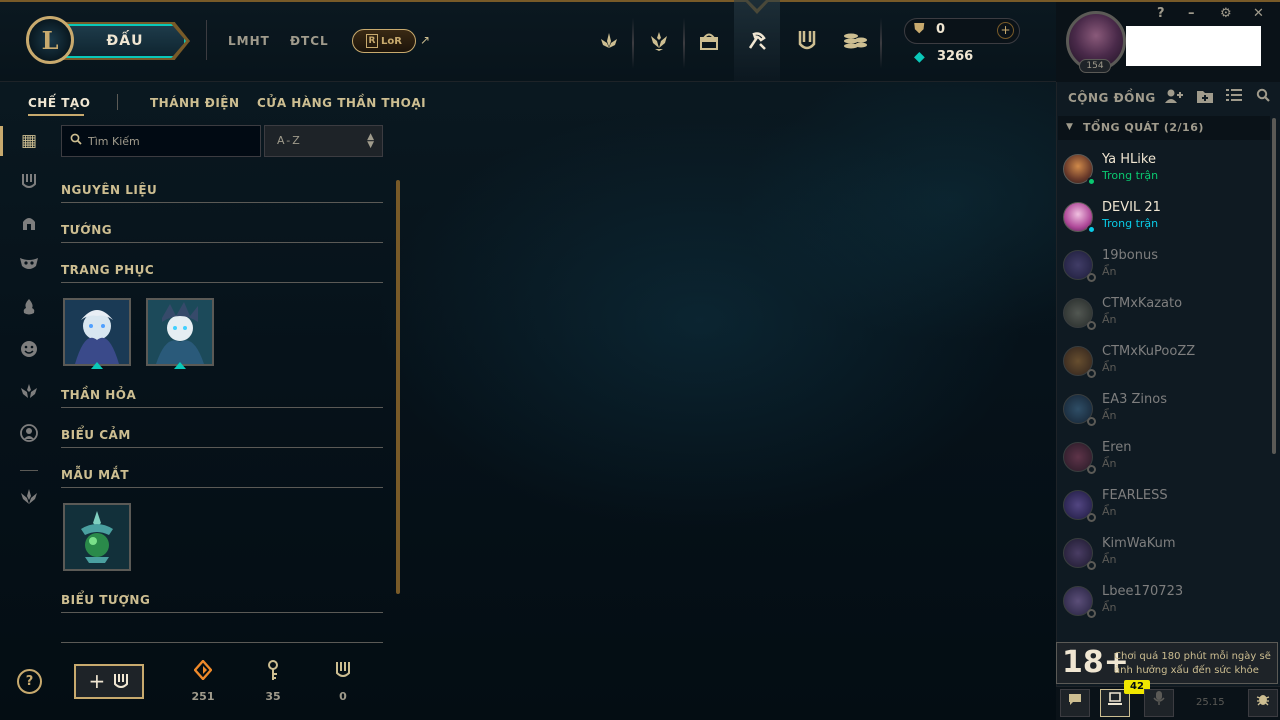 This screenshot has height=720, width=1280. Describe the element at coordinates (372, 41) in the screenshot. I see `lor-logo-icon: R` at that location.